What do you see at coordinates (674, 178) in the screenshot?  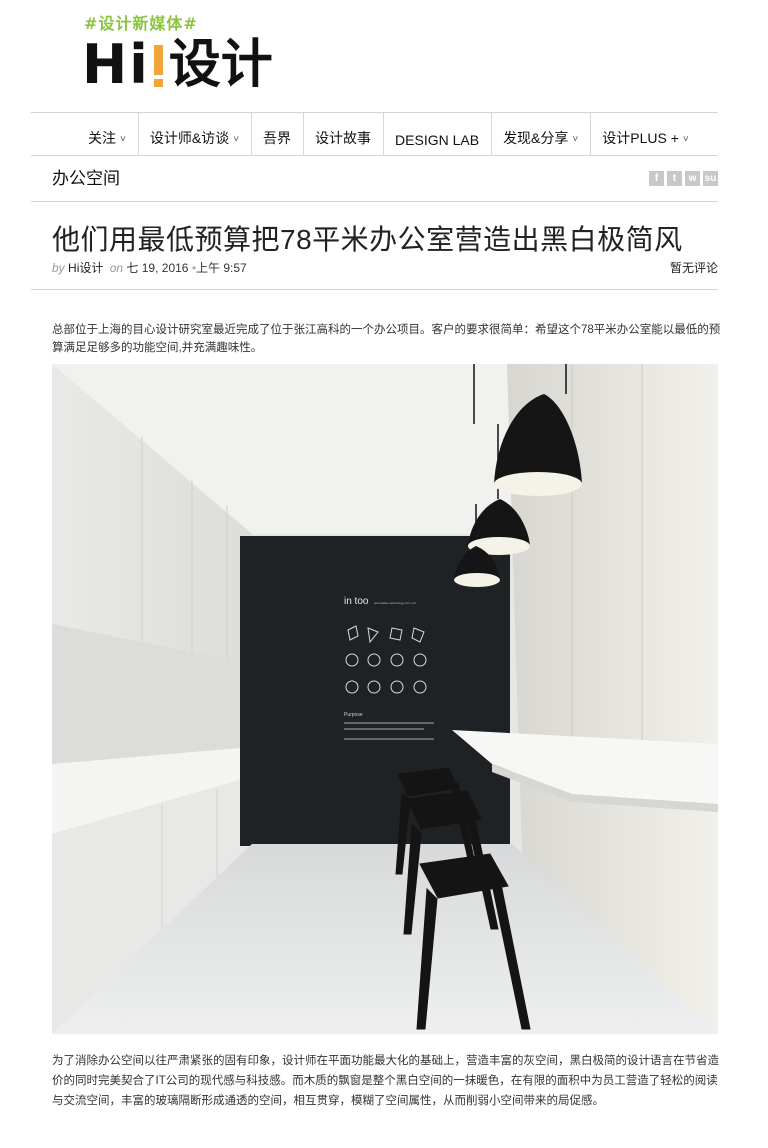 I see `twitter-icon: t` at bounding box center [674, 178].